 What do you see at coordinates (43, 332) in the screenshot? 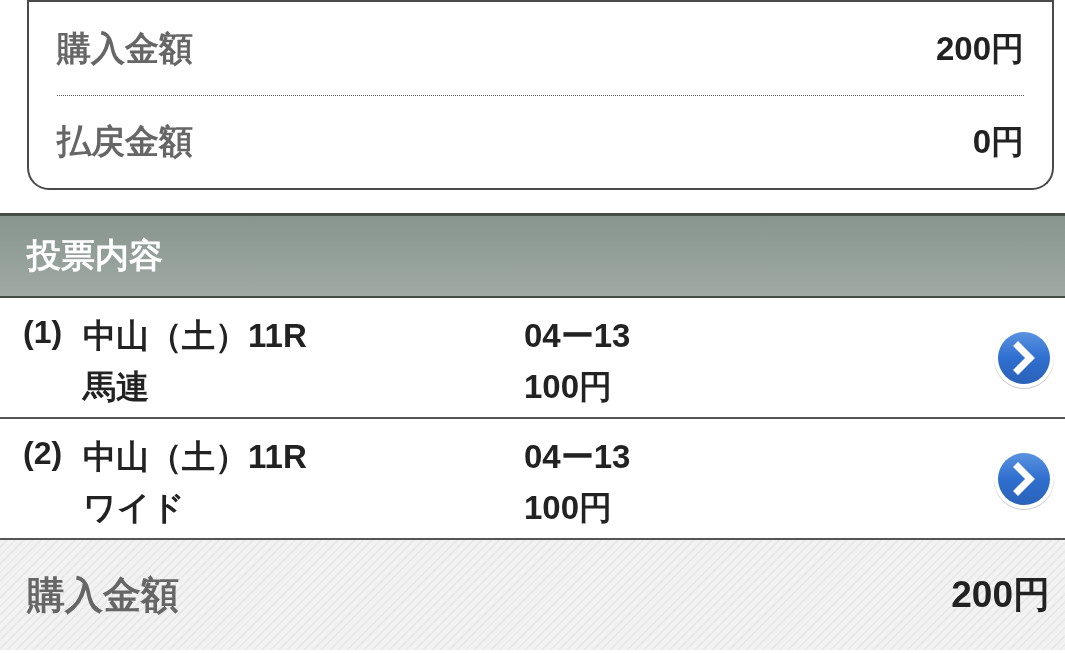
I see `bet-number: (1)` at bounding box center [43, 332].